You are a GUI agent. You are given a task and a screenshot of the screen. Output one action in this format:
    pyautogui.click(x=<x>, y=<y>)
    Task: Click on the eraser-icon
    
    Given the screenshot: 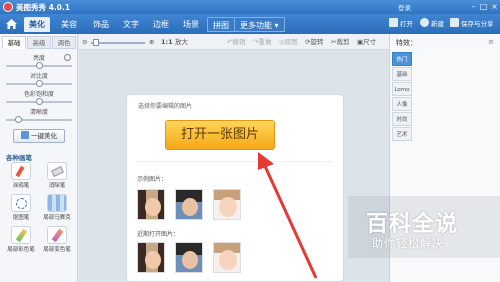 What is the action you would take?
    pyautogui.click(x=57, y=171)
    